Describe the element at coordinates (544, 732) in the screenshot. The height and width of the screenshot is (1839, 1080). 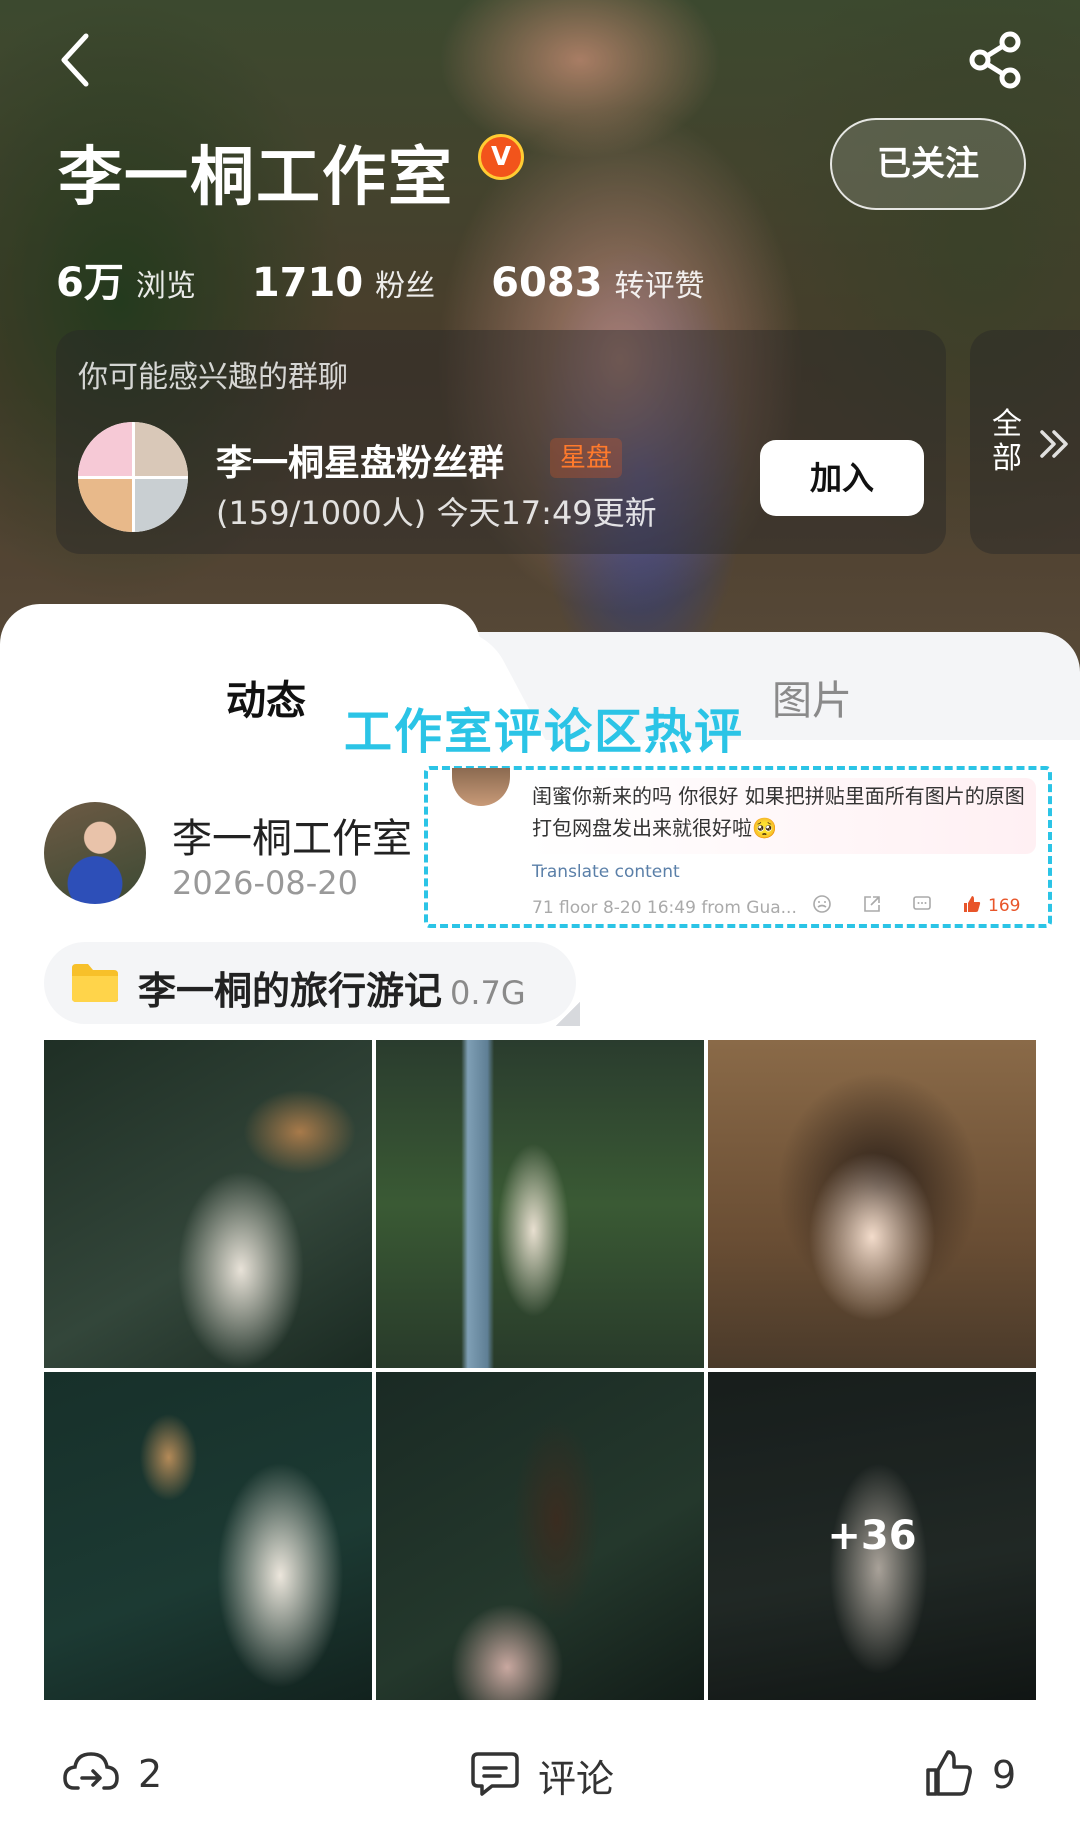
I see `annotation-label: 工作室评论区热评` at that location.